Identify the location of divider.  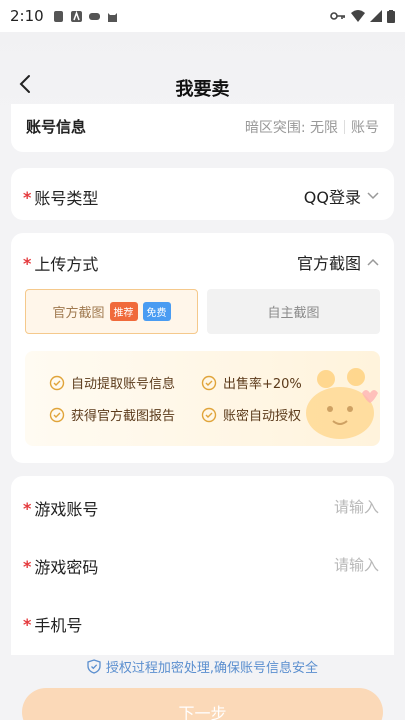
(344, 127).